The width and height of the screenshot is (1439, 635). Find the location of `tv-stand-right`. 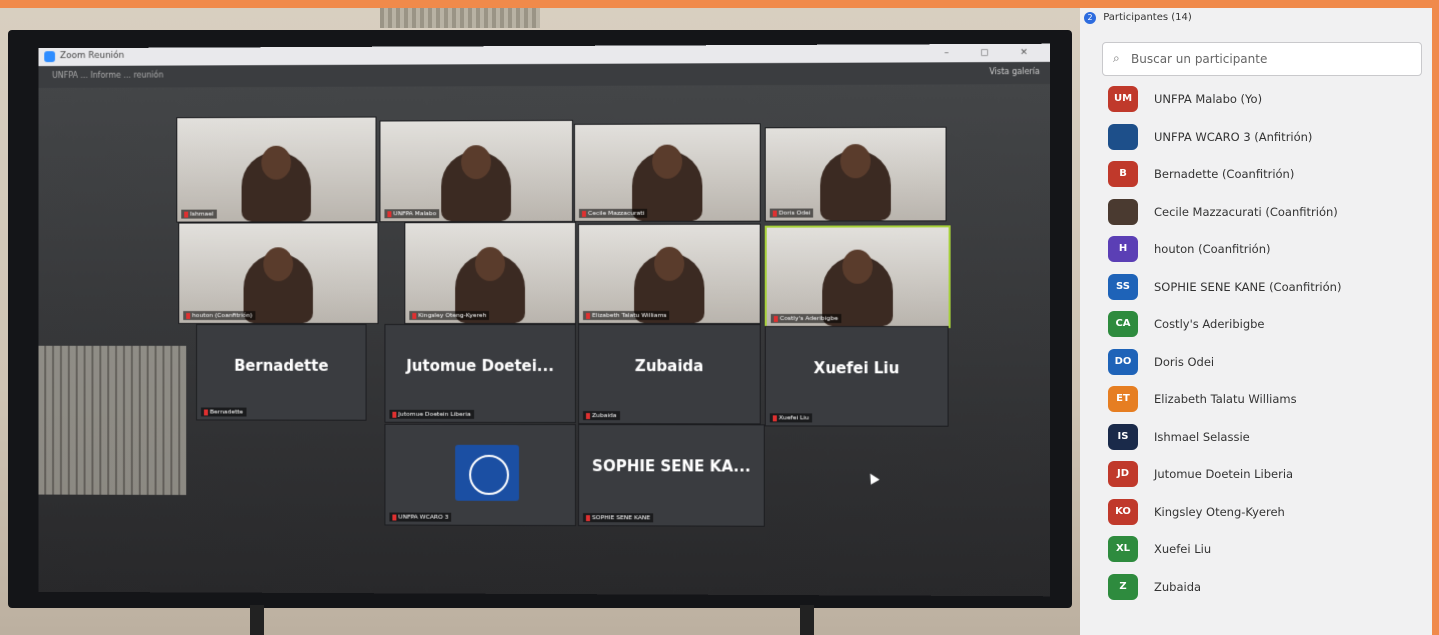

tv-stand-right is located at coordinates (807, 620).